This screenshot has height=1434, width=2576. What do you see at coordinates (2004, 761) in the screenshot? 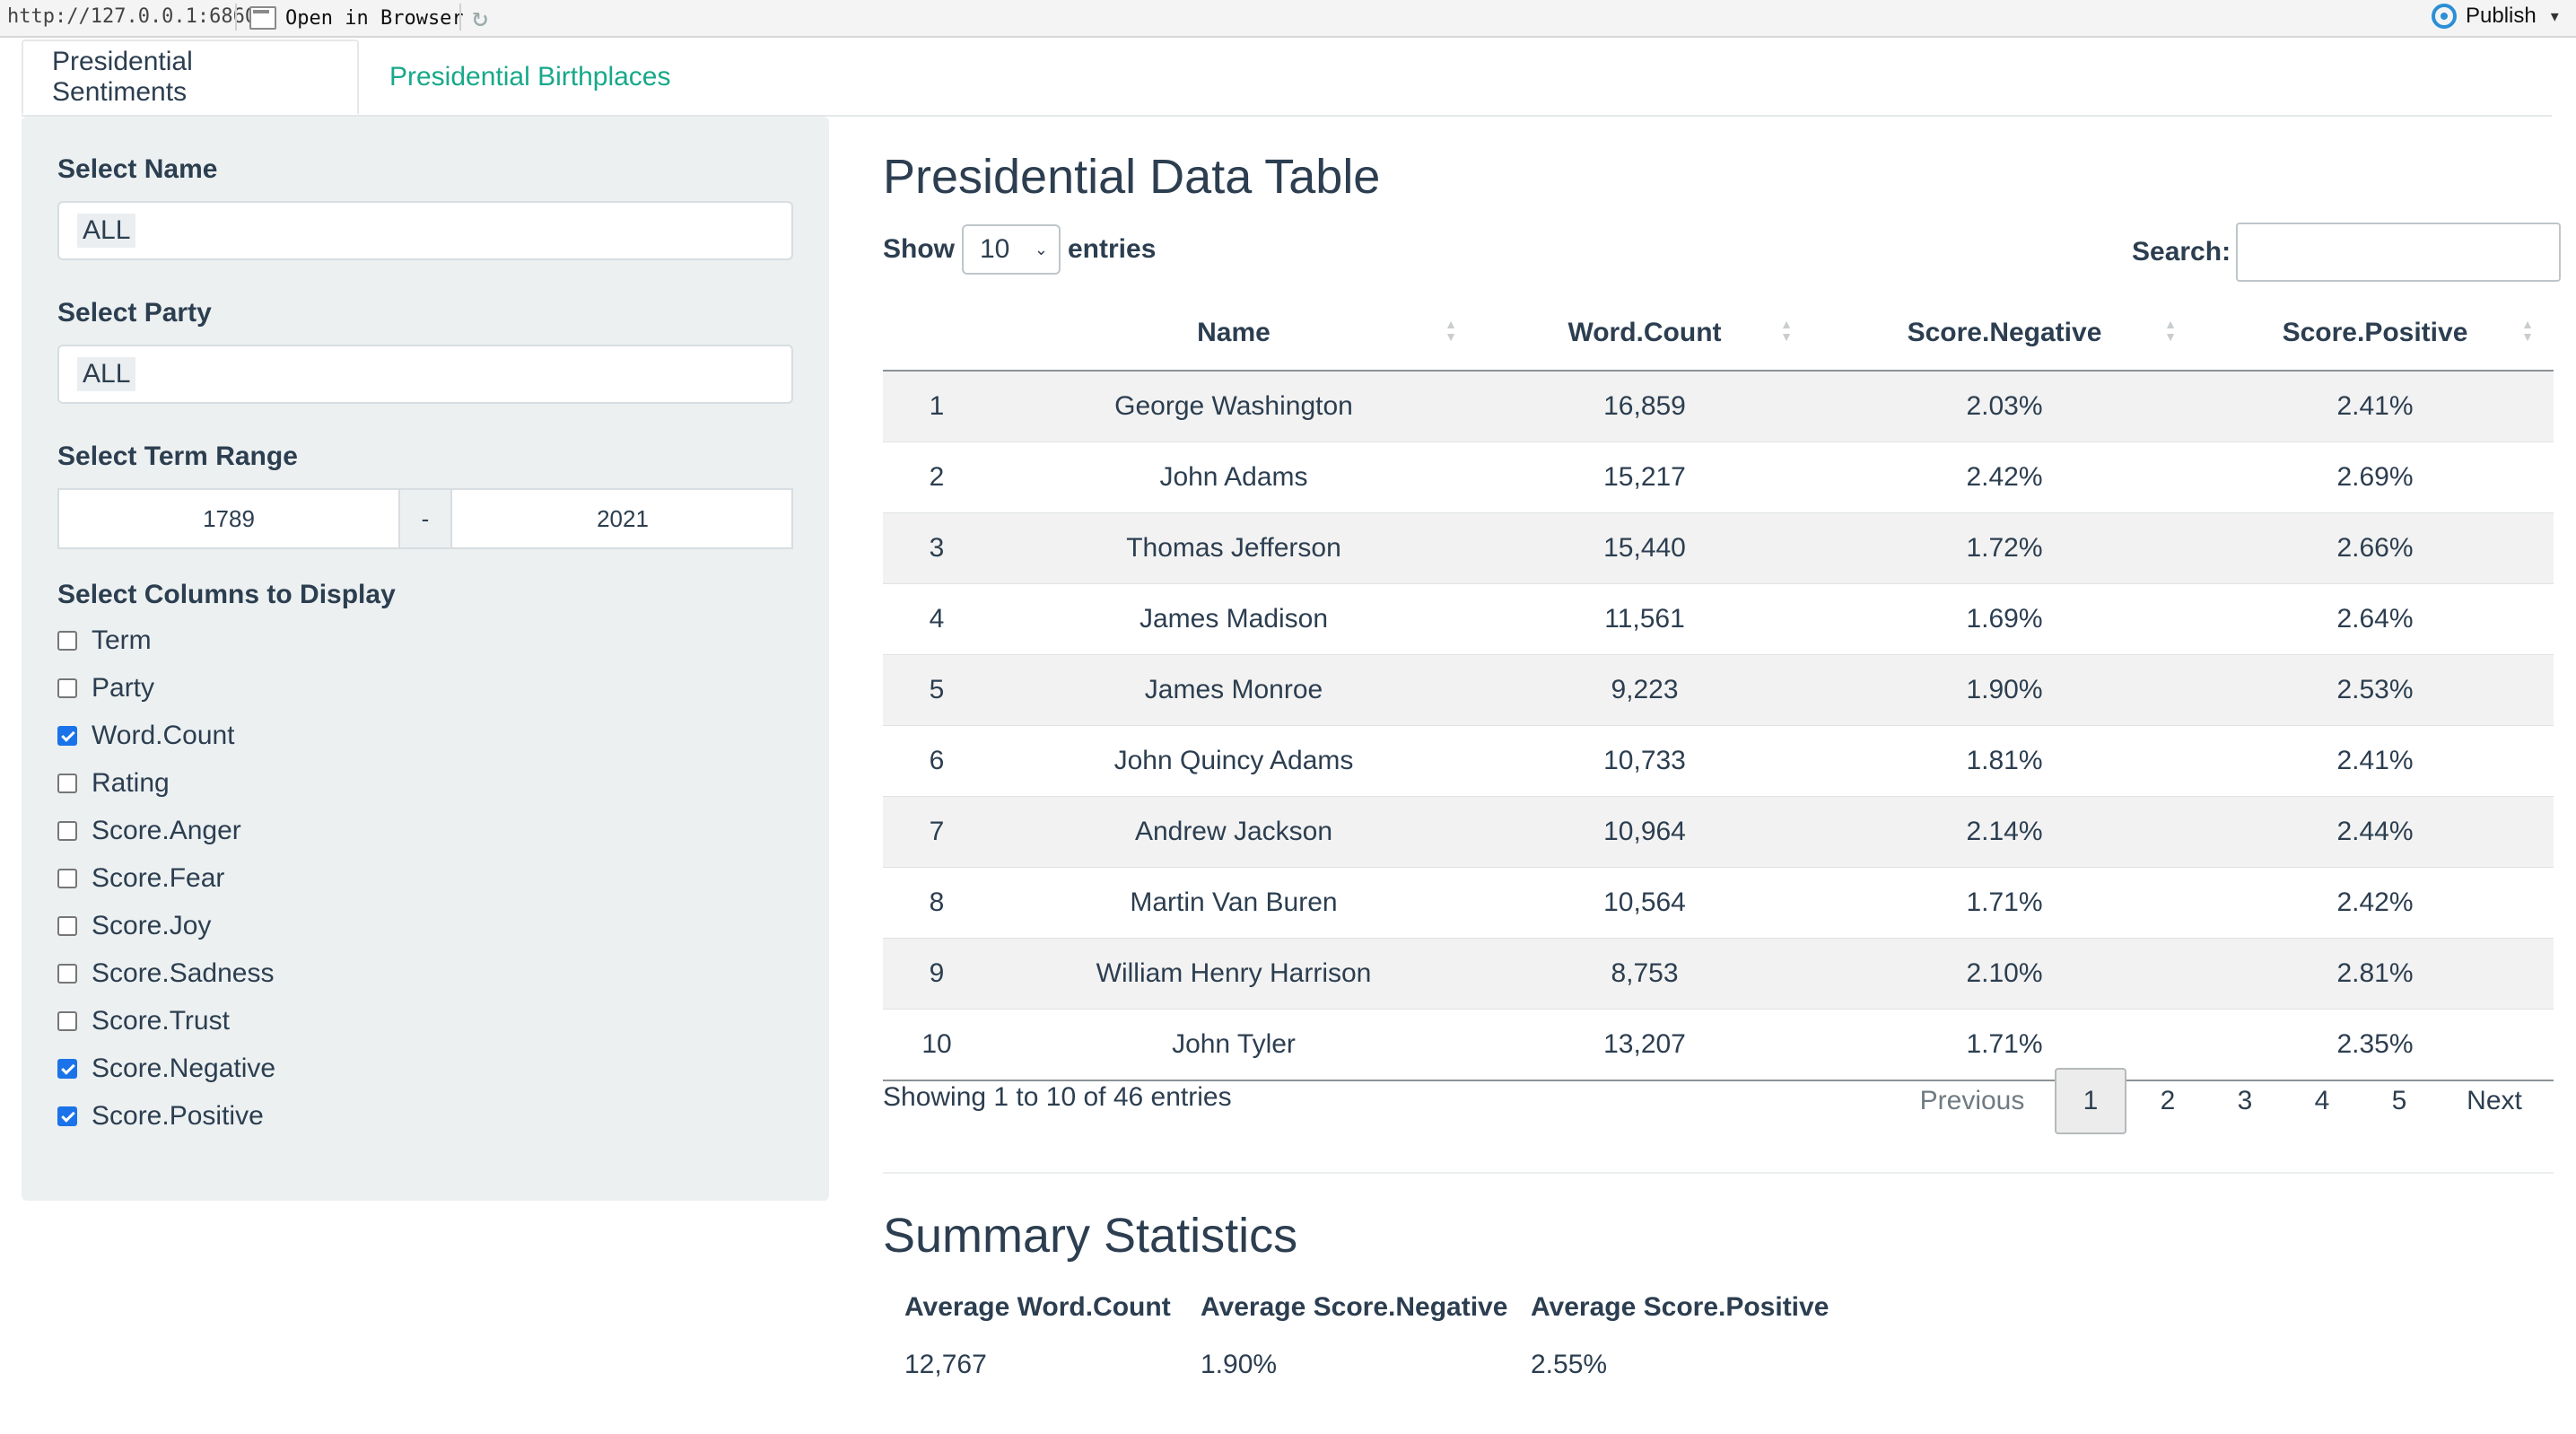
I see `cell-score-negative: 1.81%` at bounding box center [2004, 761].